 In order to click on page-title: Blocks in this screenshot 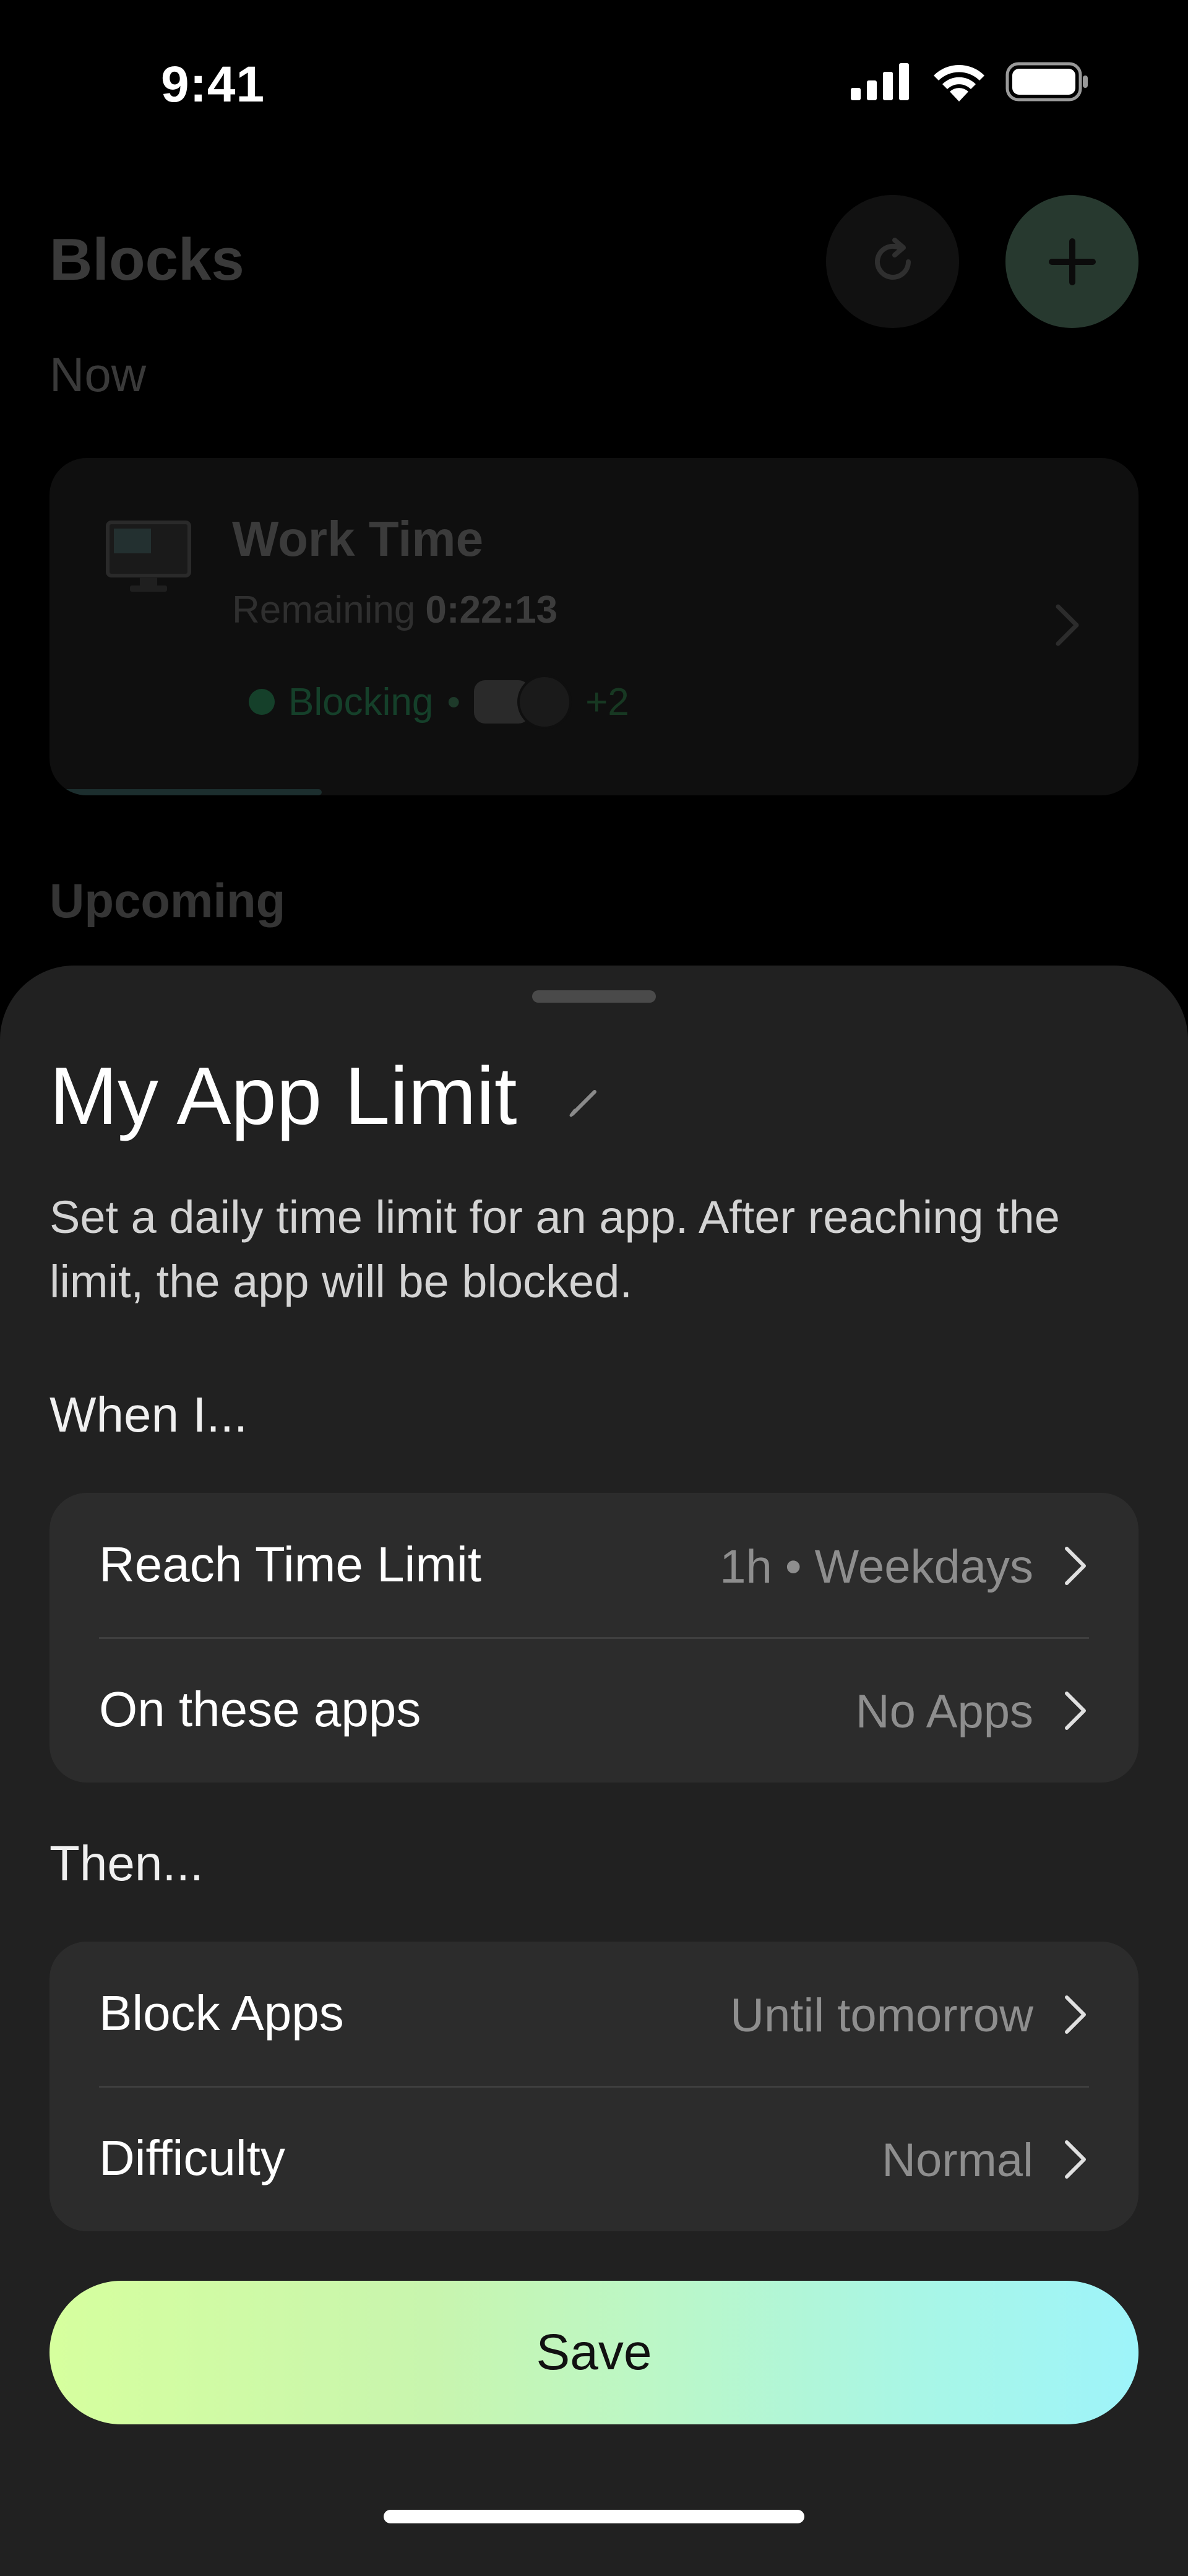, I will do `click(147, 260)`.